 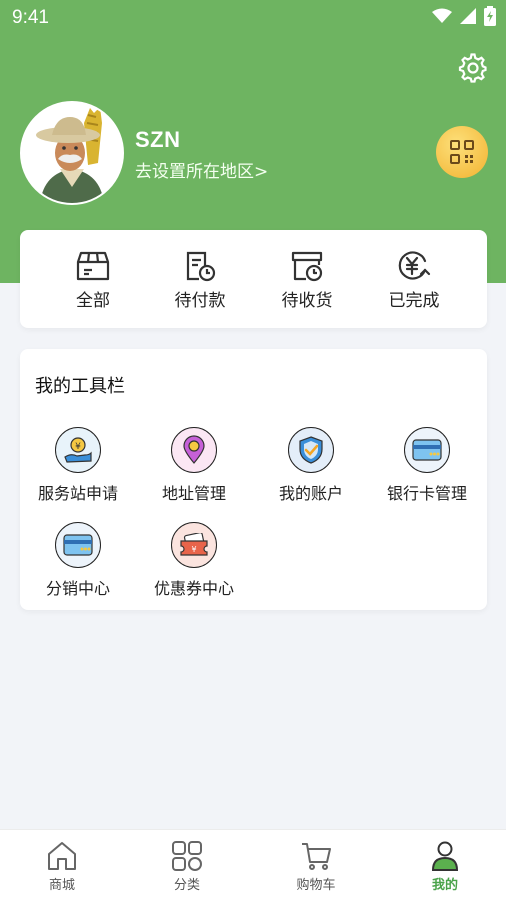 What do you see at coordinates (473, 68) in the screenshot?
I see `settings-gear-icon` at bounding box center [473, 68].